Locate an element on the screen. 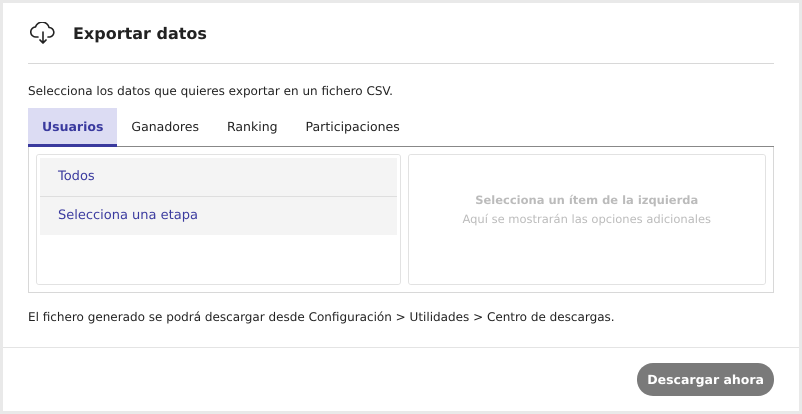 This screenshot has width=802, height=414. dialog-title: Exportar datos is located at coordinates (140, 33).